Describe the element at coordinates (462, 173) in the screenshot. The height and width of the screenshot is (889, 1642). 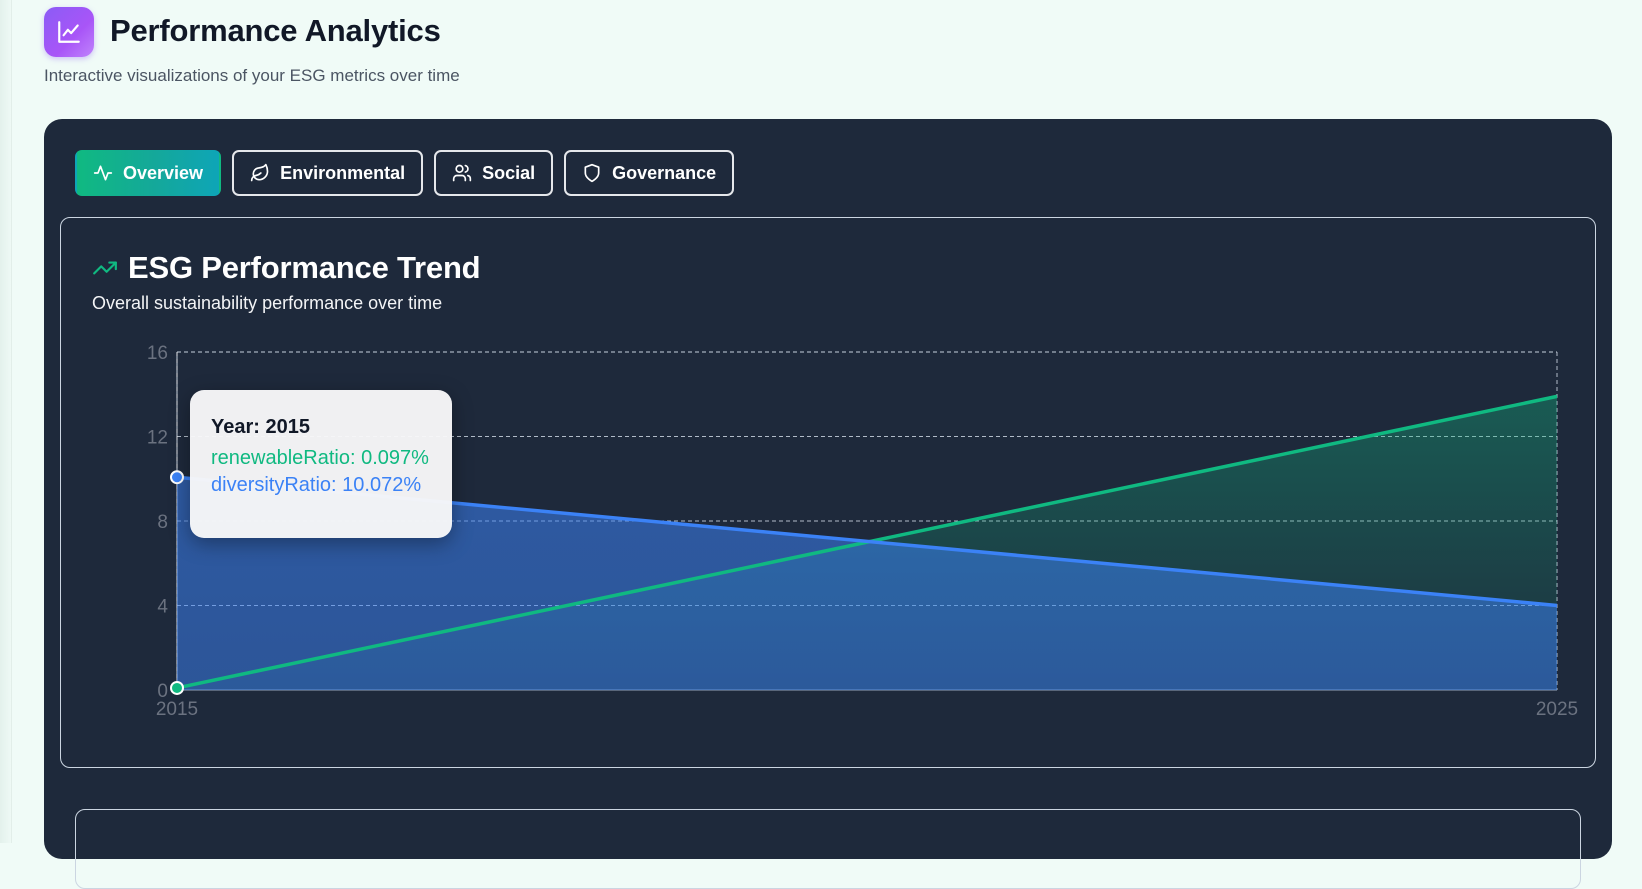
I see `users-icon` at that location.